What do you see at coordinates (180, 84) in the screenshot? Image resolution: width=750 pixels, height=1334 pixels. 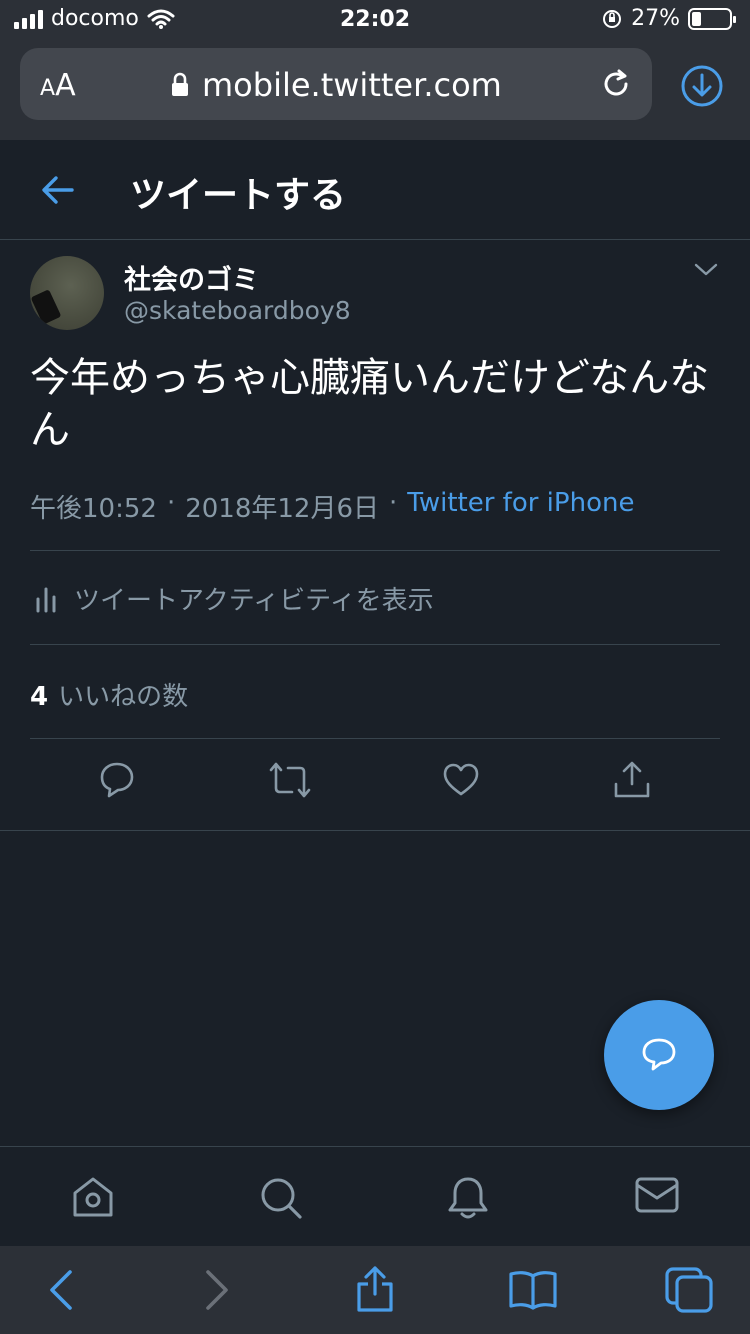 I see `lock-icon` at bounding box center [180, 84].